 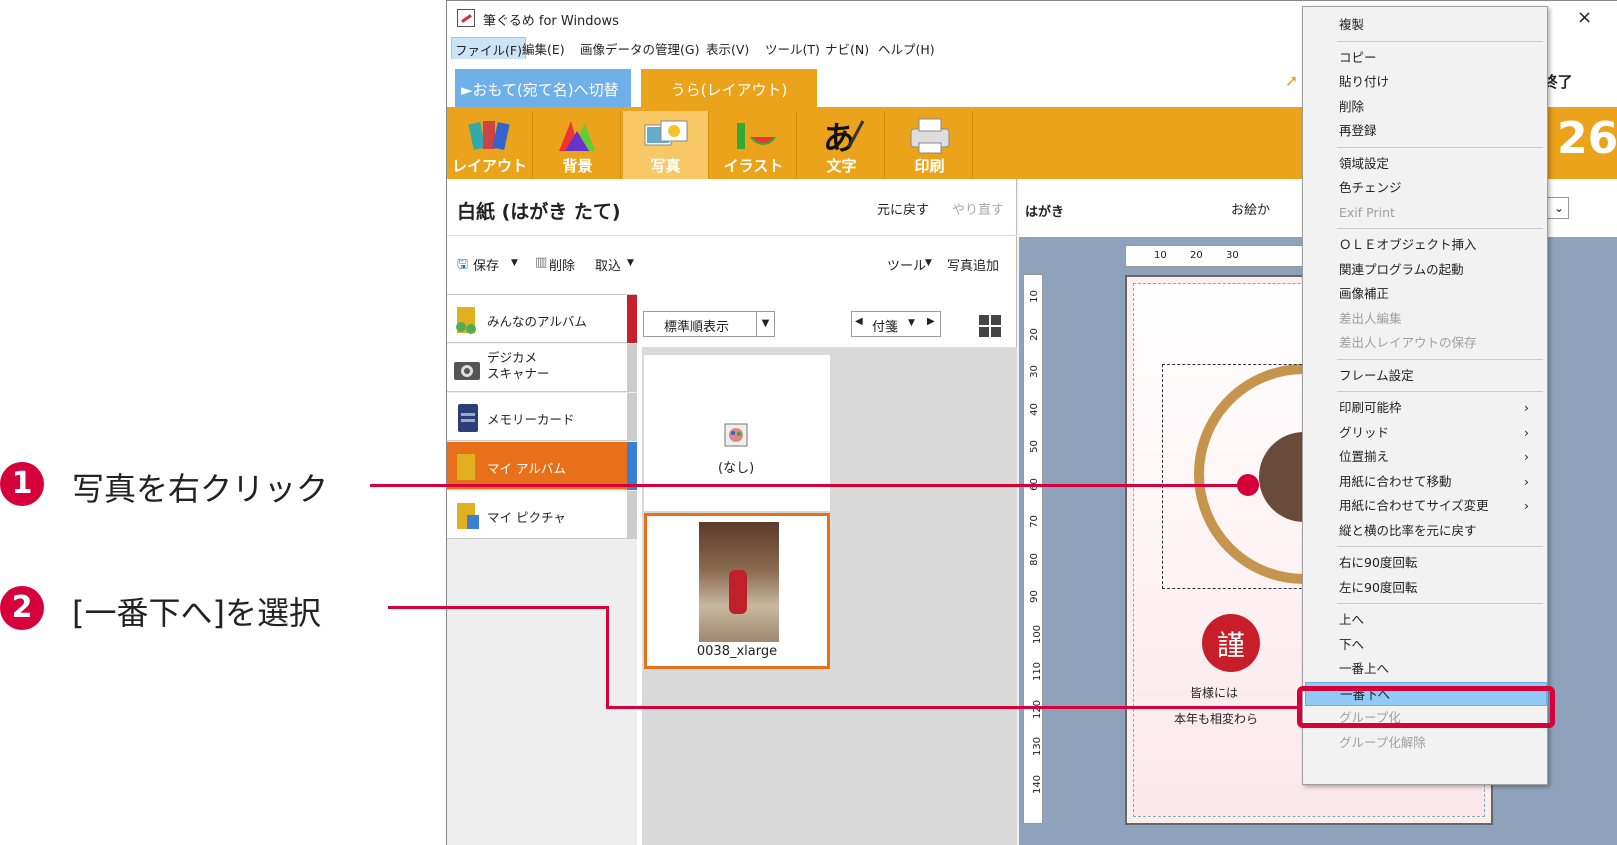 I want to click on menu-item-label: 再登録, so click(x=1358, y=130).